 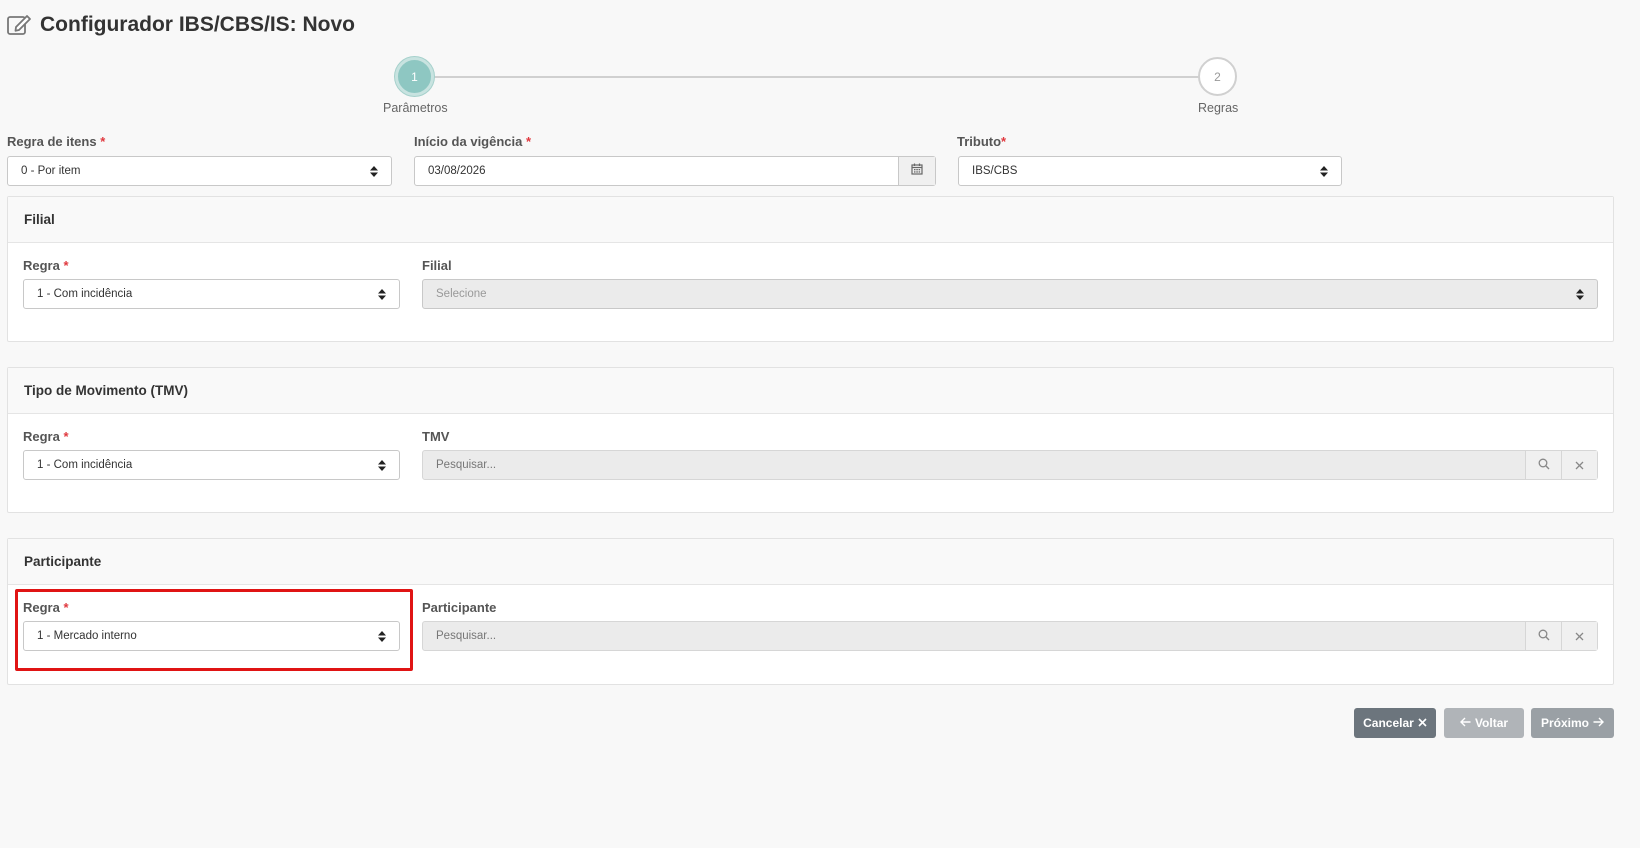 I want to click on step-1-label: Parâmetros, so click(x=415, y=108).